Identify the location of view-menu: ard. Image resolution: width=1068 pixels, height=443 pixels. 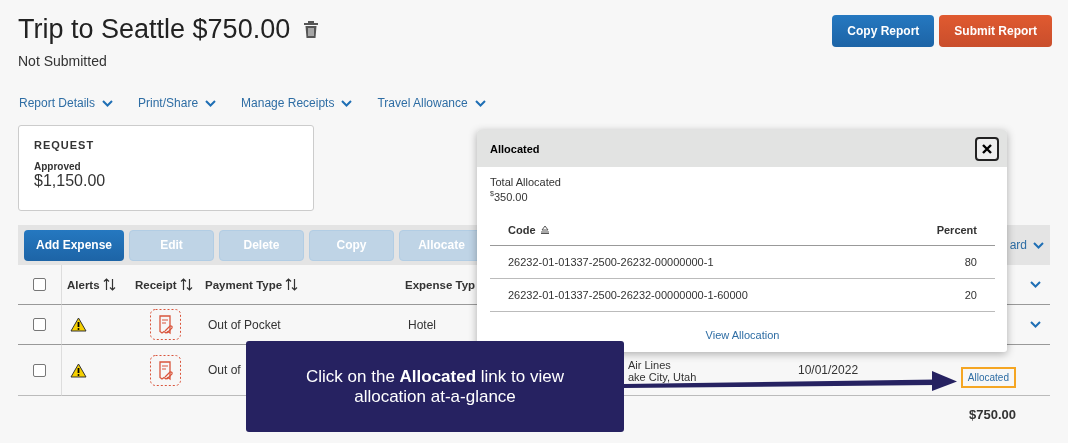
(1026, 245).